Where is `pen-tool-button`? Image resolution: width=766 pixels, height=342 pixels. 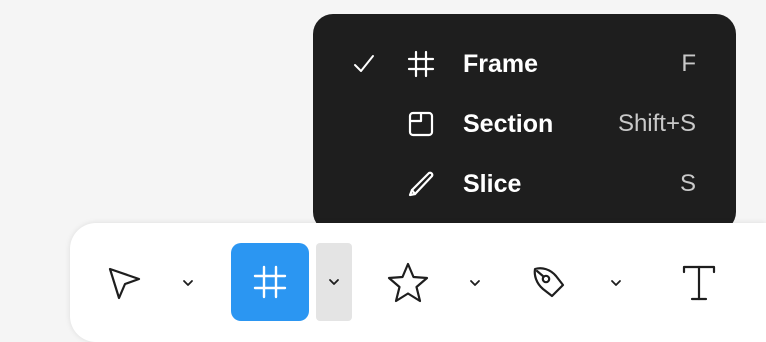 pen-tool-button is located at coordinates (550, 283).